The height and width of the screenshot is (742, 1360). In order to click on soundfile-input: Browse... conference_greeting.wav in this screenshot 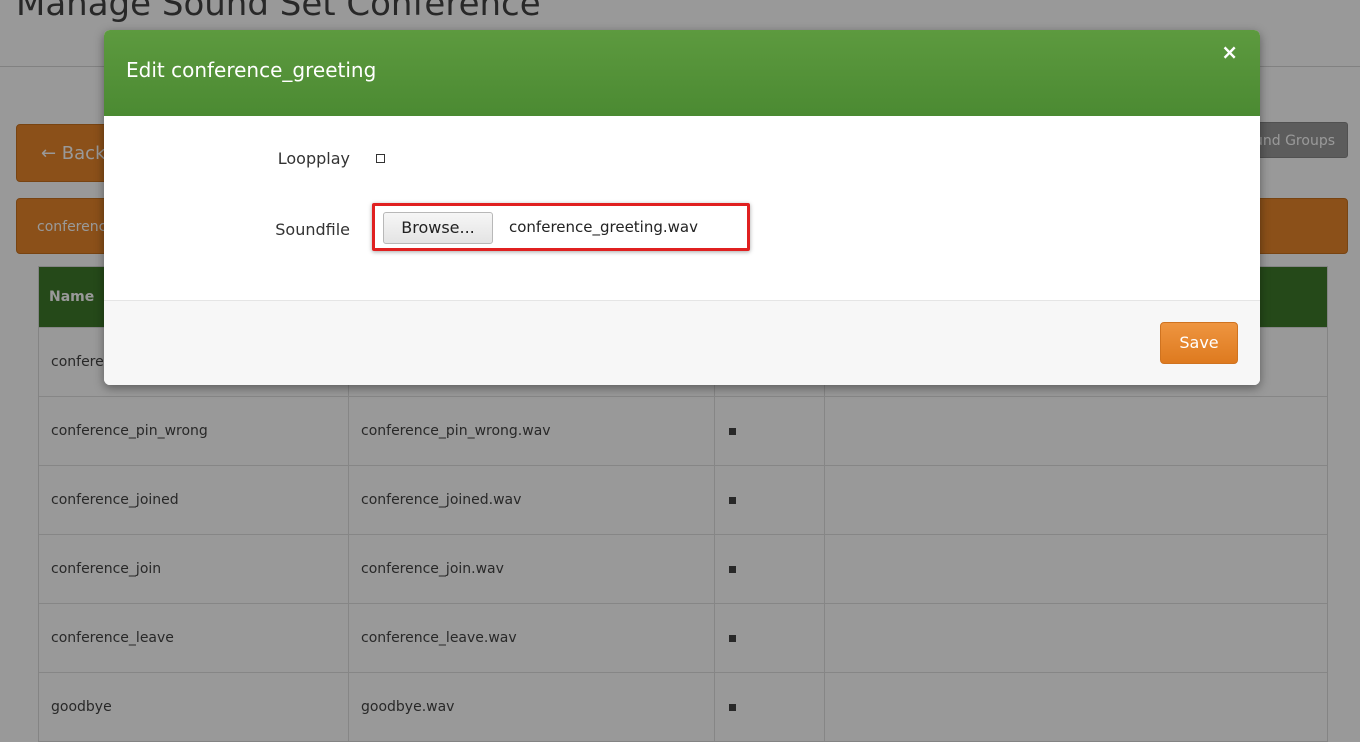, I will do `click(561, 227)`.